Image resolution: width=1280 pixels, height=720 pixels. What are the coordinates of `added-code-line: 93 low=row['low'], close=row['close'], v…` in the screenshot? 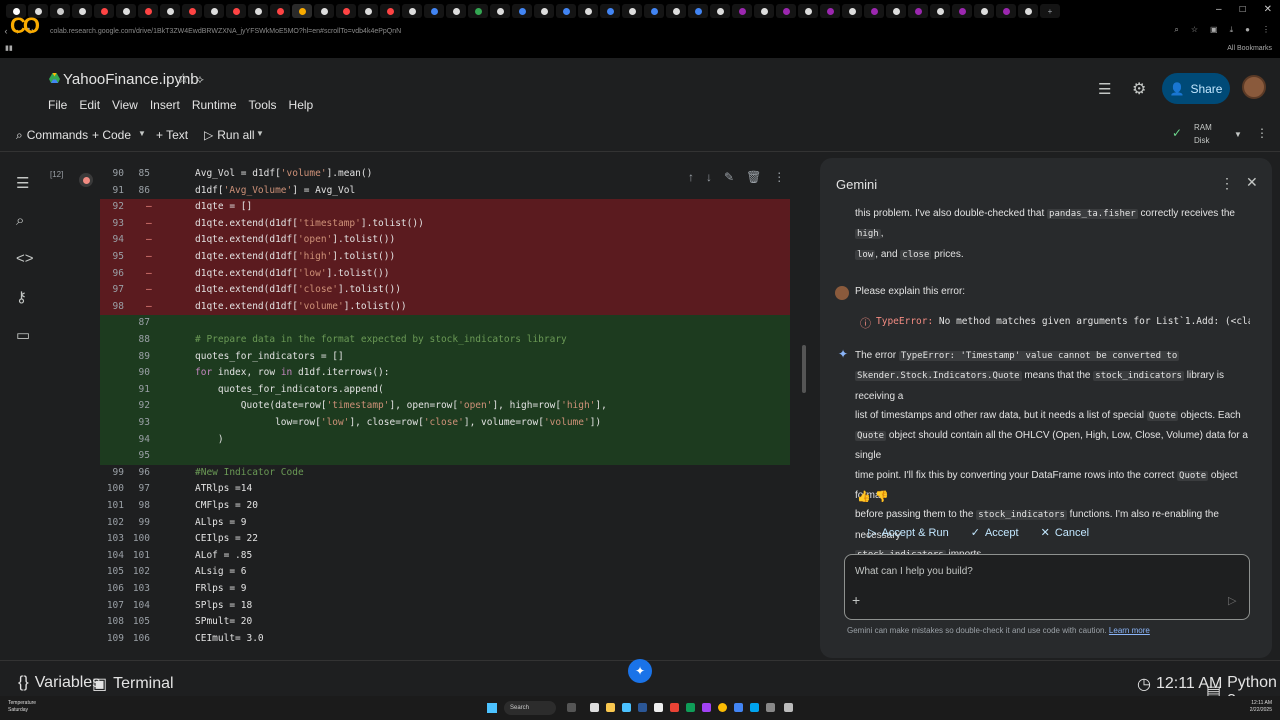 It's located at (445, 423).